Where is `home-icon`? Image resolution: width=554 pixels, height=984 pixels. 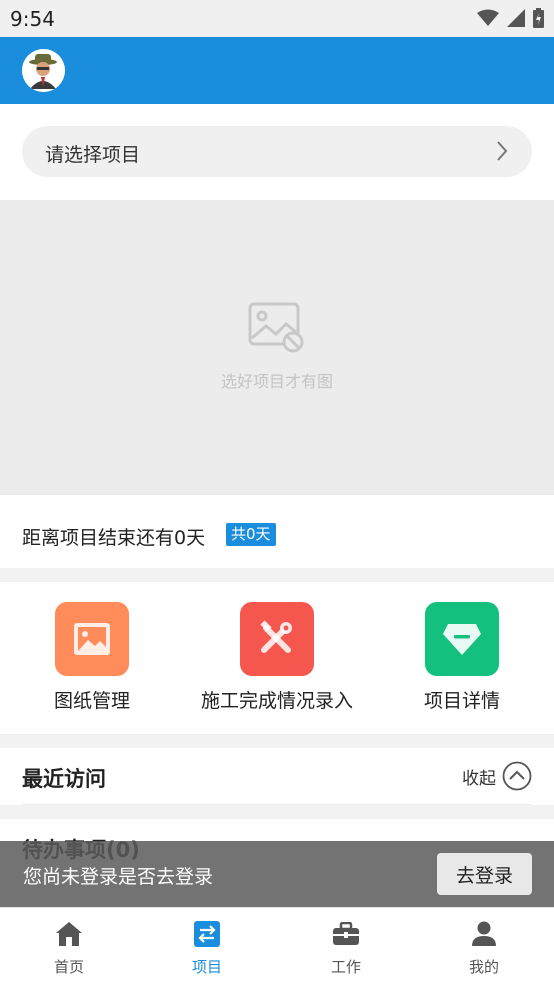 home-icon is located at coordinates (69, 934).